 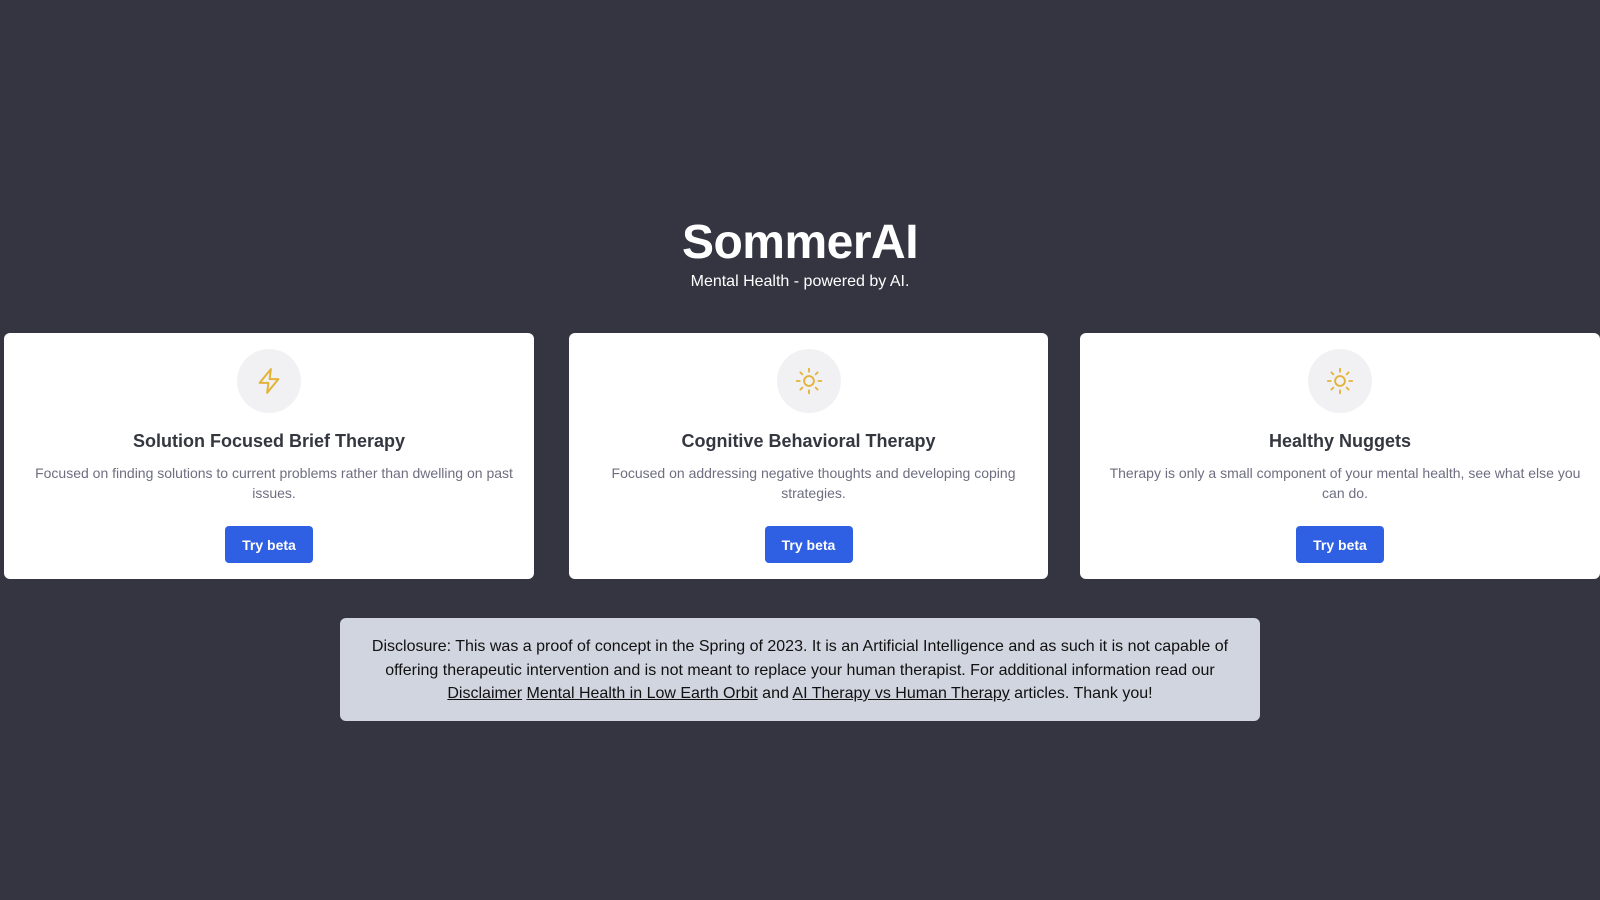 I want to click on disclosure-and-text: and, so click(x=775, y=693).